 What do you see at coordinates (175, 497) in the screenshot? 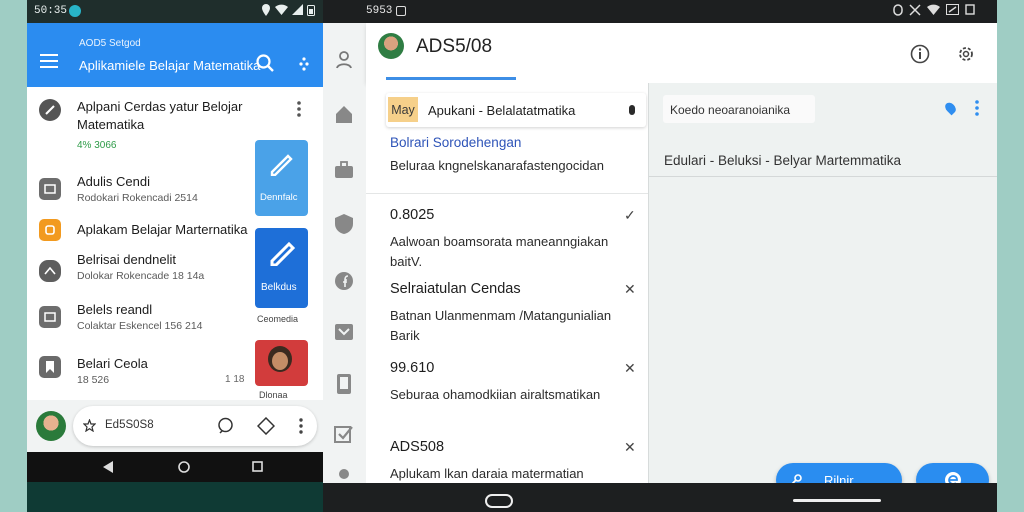
I see `phone-bezel` at bounding box center [175, 497].